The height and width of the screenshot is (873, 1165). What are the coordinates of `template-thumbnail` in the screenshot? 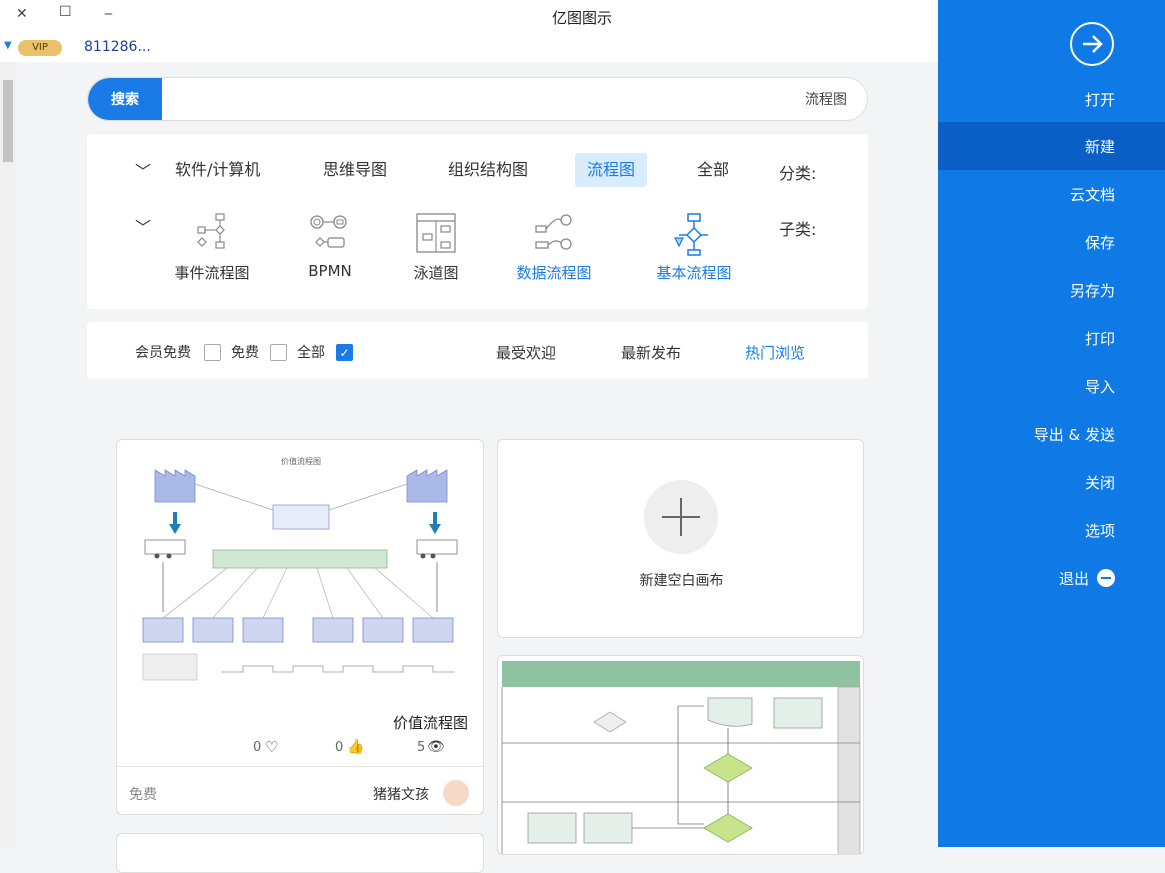 It's located at (681, 757).